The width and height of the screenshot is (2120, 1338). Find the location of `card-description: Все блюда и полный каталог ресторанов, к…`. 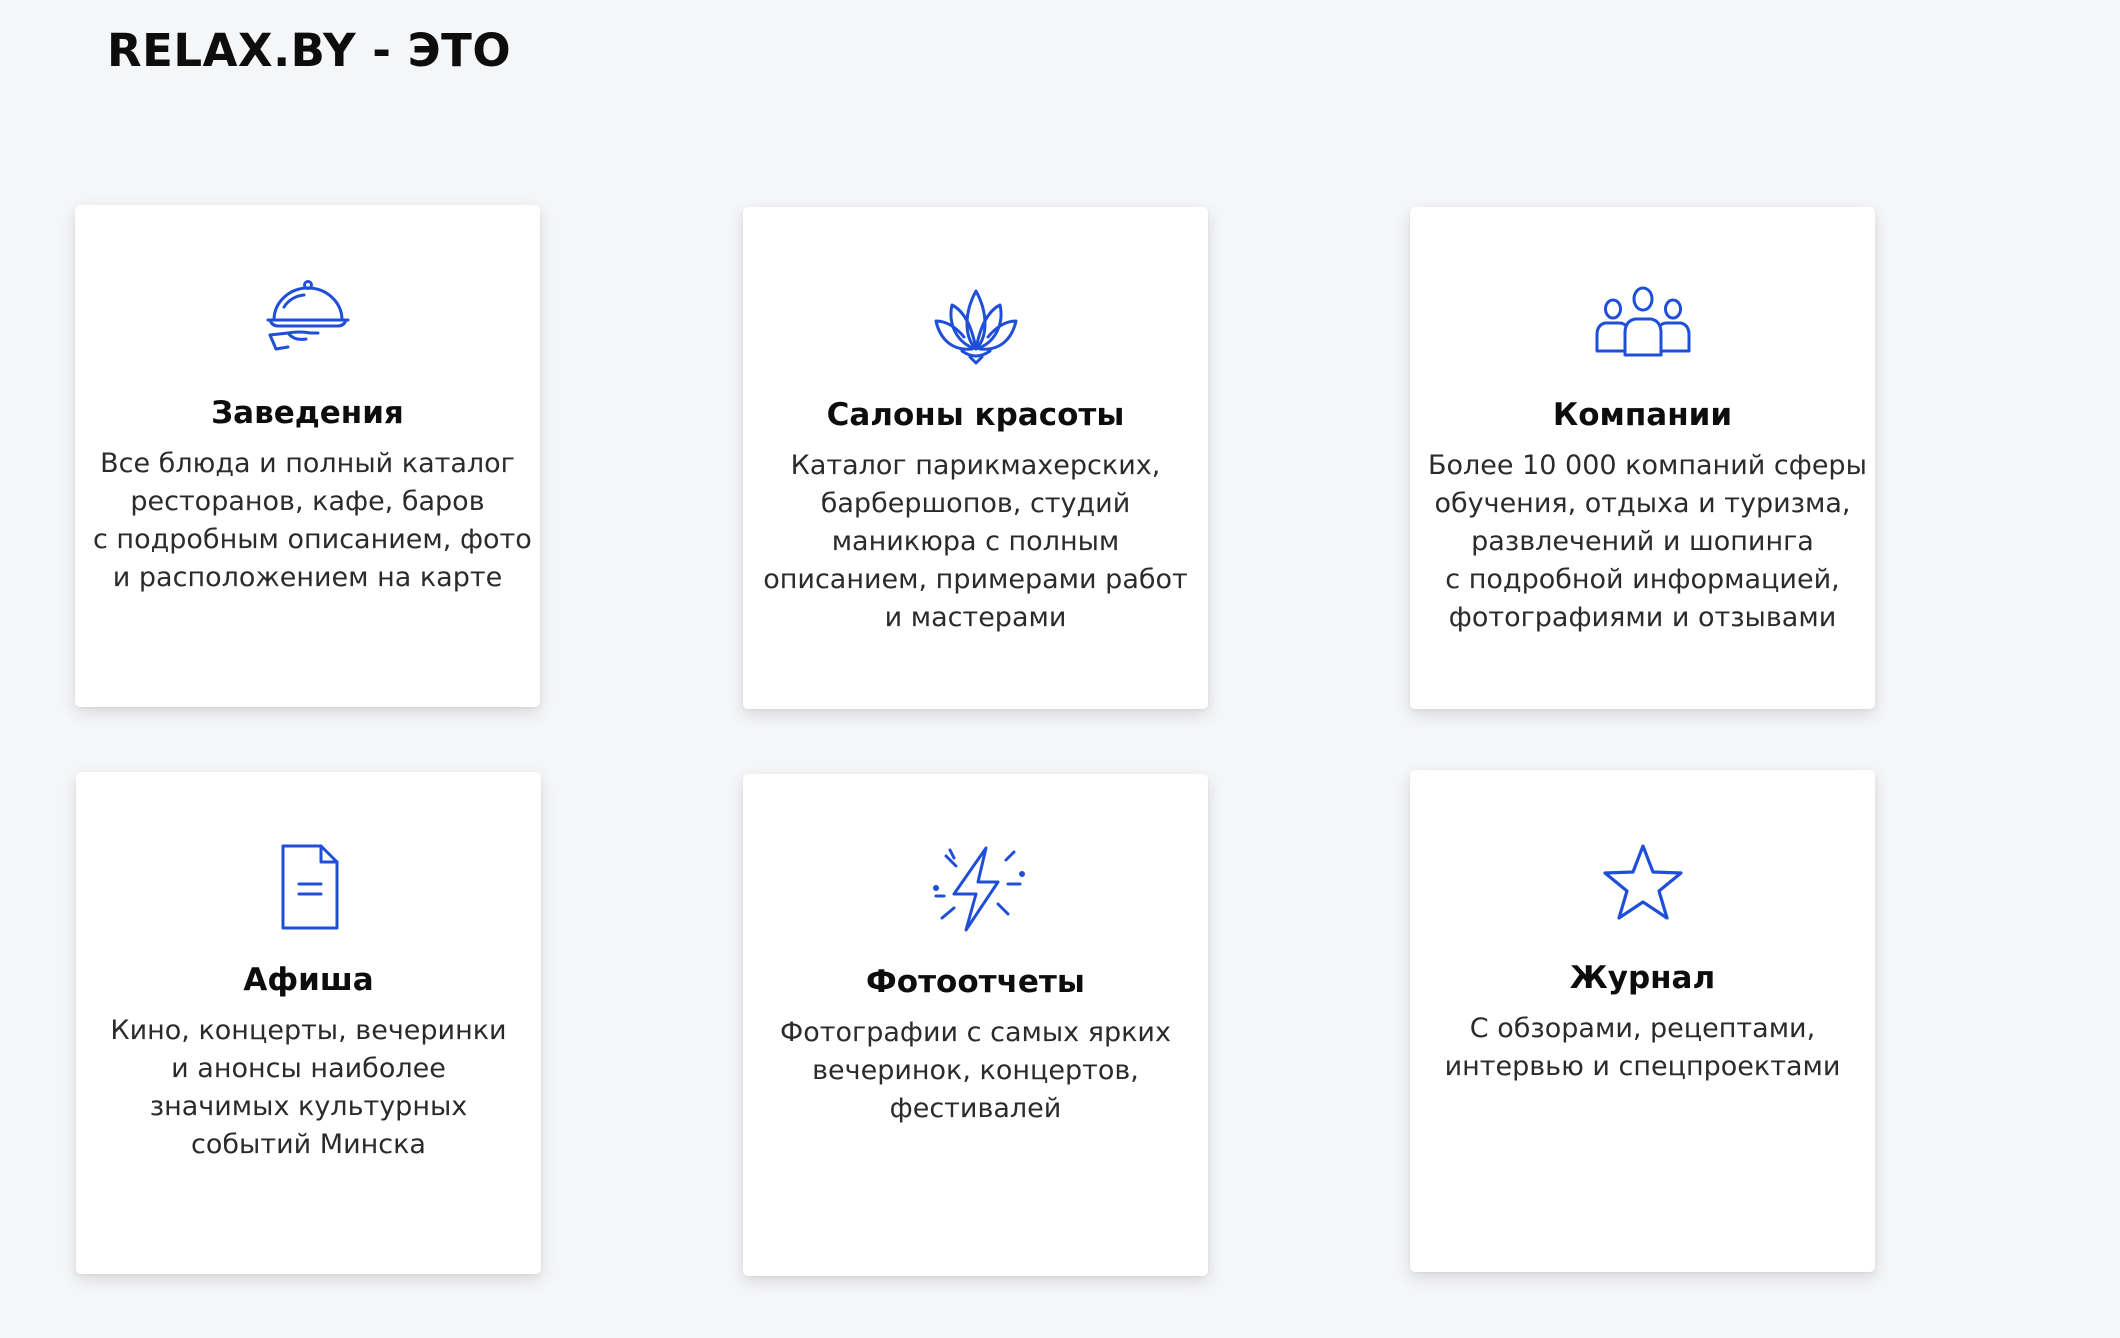

card-description: Все блюда и полный каталог ресторанов, к… is located at coordinates (312, 520).